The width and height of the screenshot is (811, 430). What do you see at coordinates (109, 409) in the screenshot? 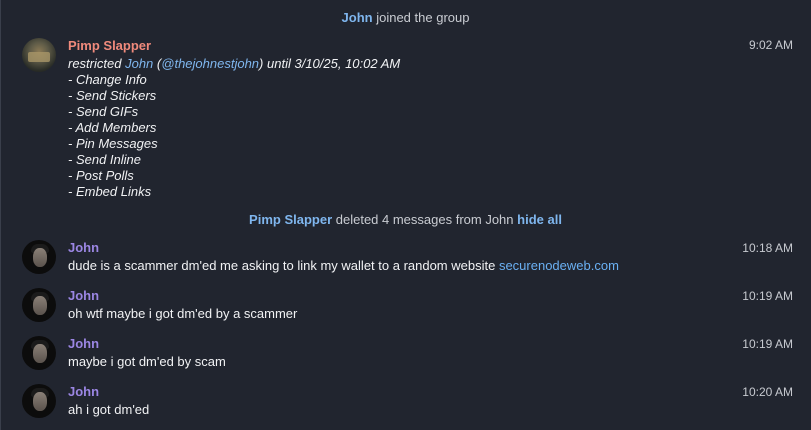
I see `message-text: ah i got dm'ed` at bounding box center [109, 409].